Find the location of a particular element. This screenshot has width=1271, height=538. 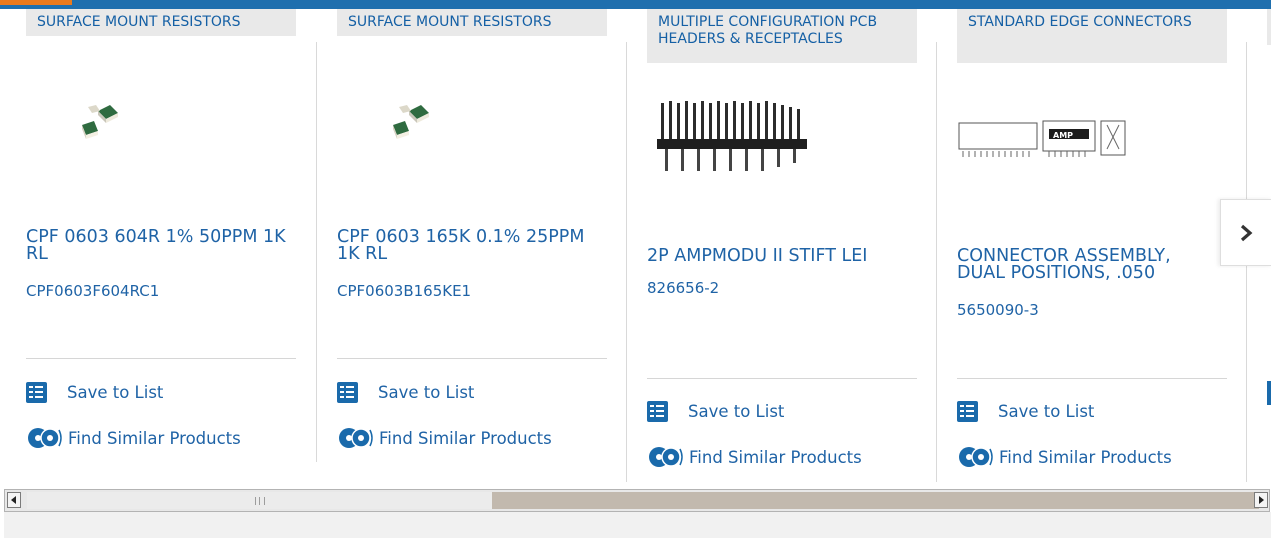

product-title: CONNECTOR ASSEMBLY, DUAL POSITIONS, .050 is located at coordinates (1089, 264).